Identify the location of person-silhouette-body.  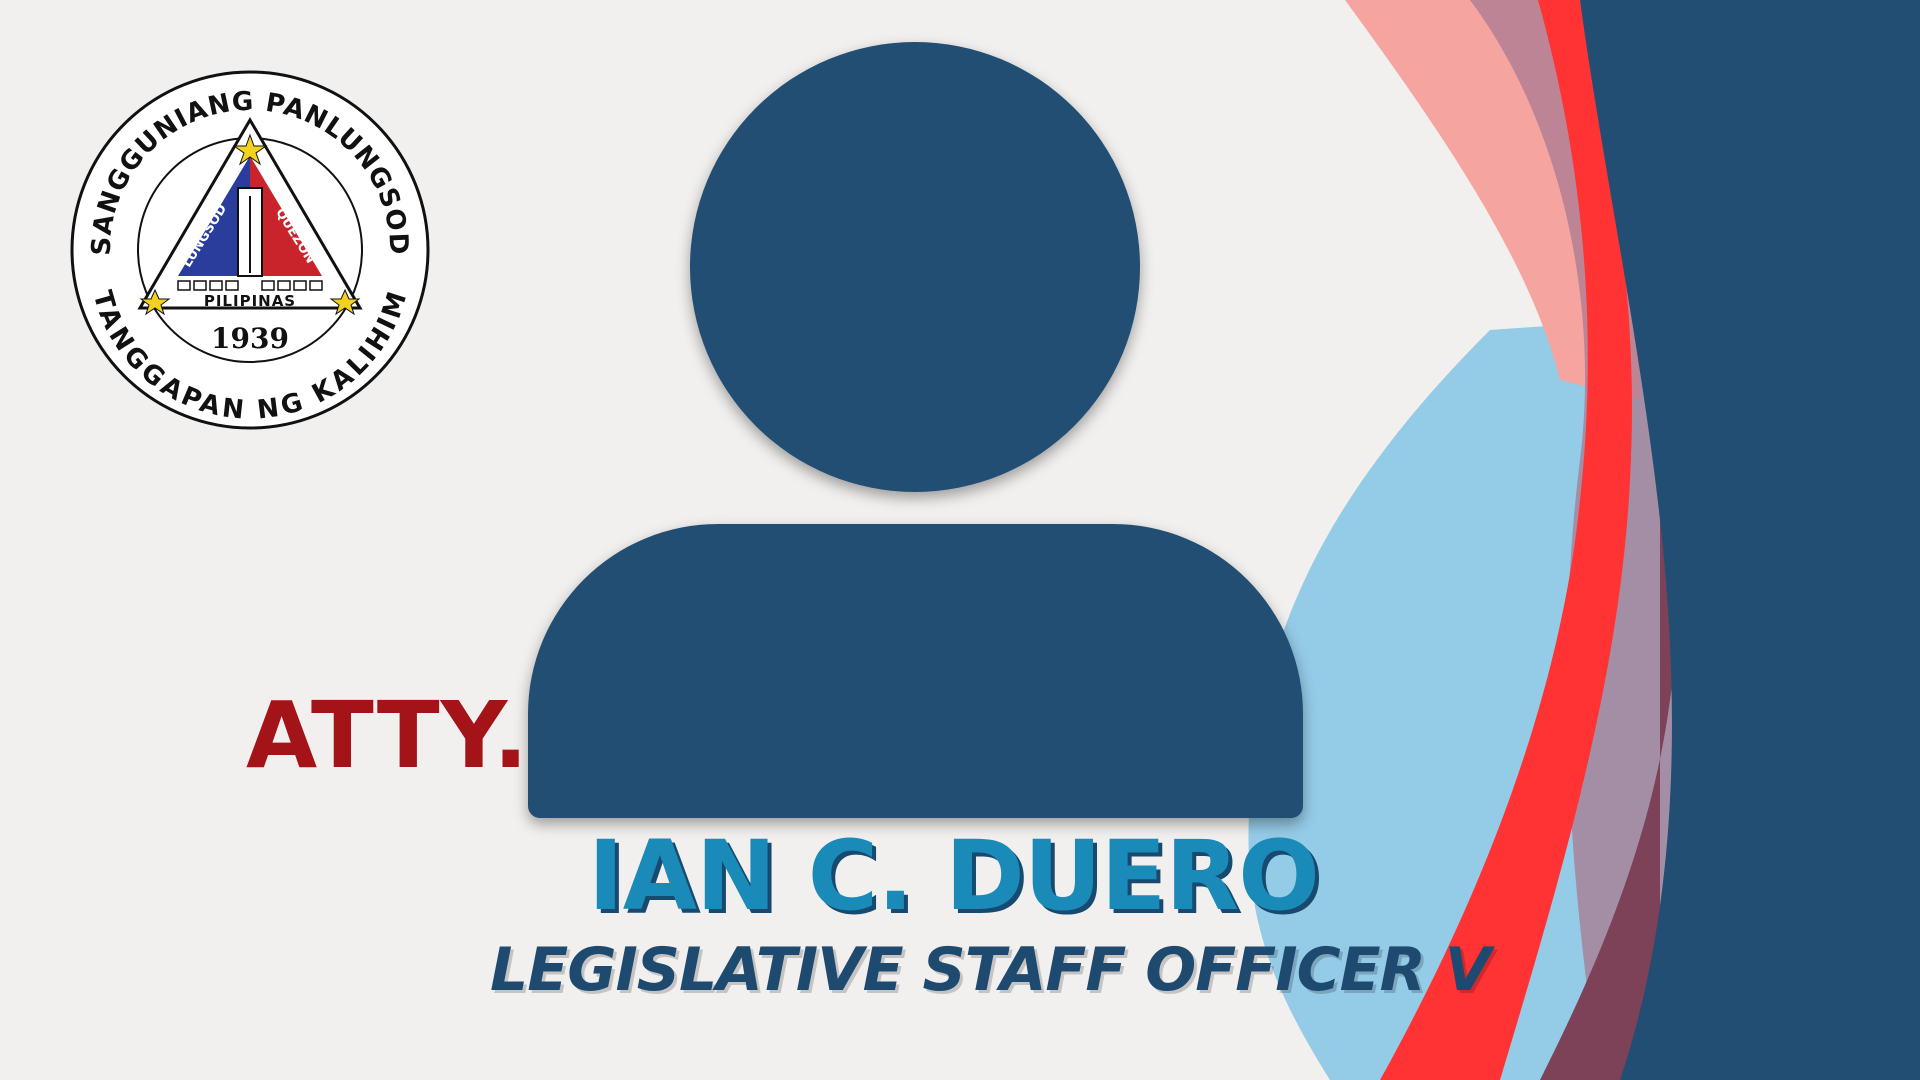
(915, 671).